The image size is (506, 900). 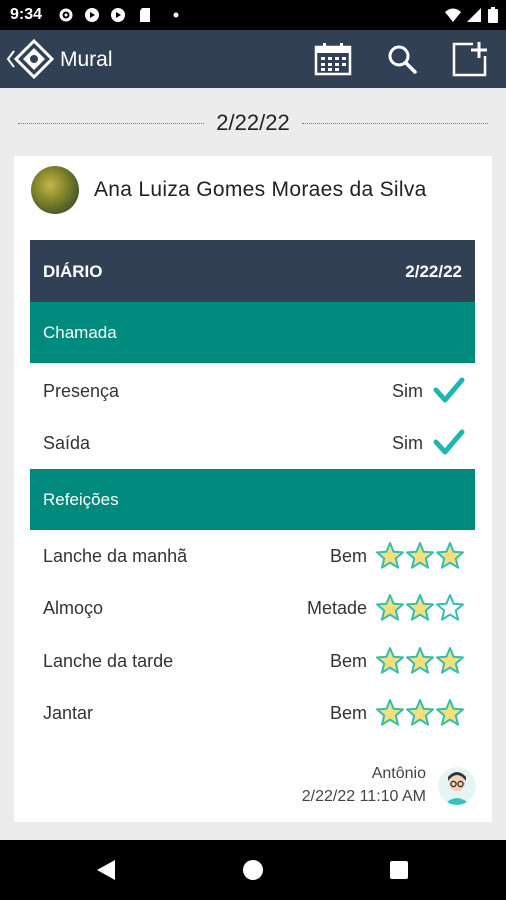 I want to click on star-empty-icon, so click(x=450, y=607).